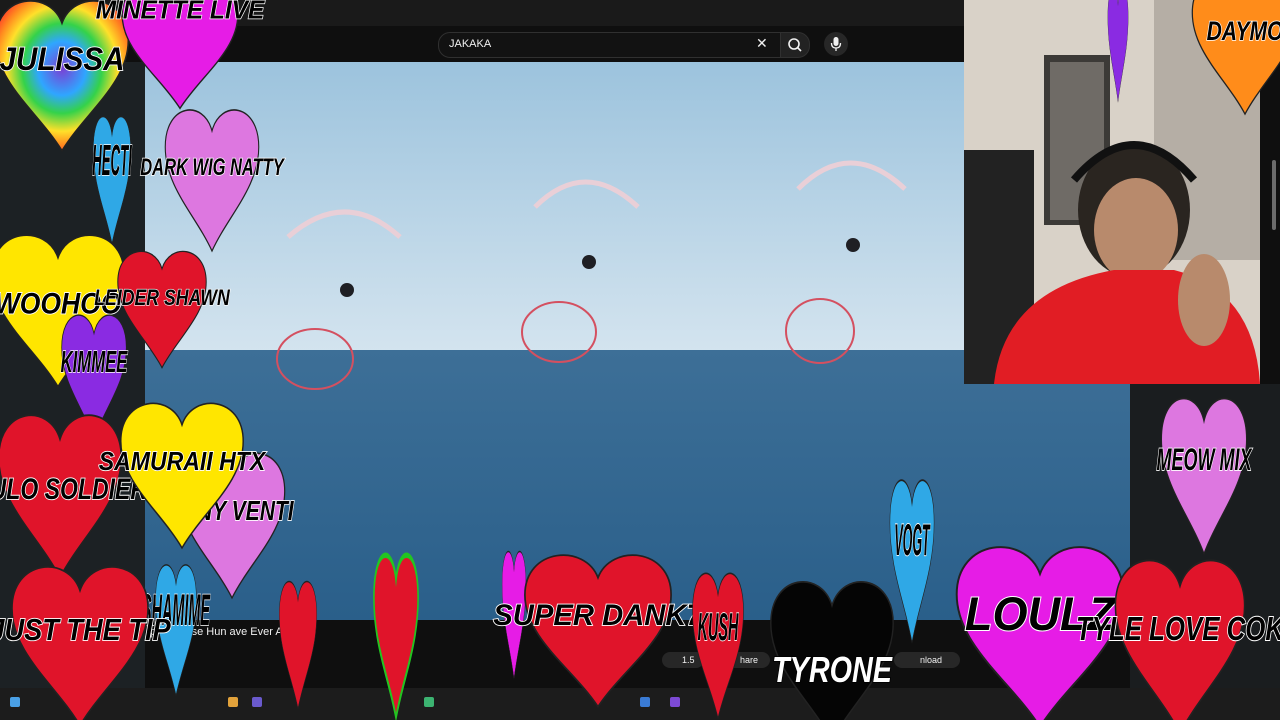 This screenshot has width=1280, height=720. I want to click on browser-tab-strip, so click(482, 13).